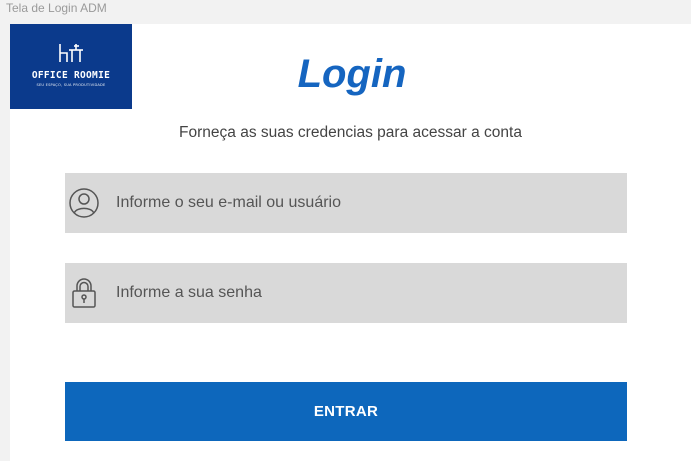 This screenshot has height=461, width=691. Describe the element at coordinates (56, 8) in the screenshot. I see `frame-label: Tela de Login ADM` at that location.